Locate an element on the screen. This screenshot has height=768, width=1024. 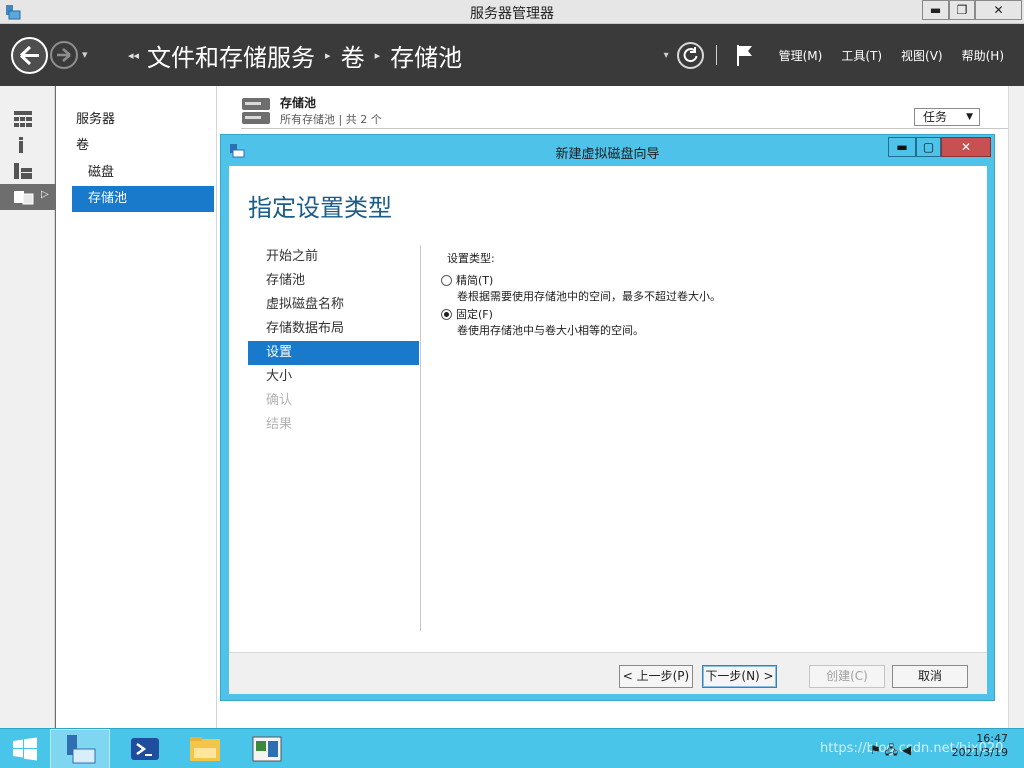
rail-file-storage: ▷ is located at coordinates (27, 197).